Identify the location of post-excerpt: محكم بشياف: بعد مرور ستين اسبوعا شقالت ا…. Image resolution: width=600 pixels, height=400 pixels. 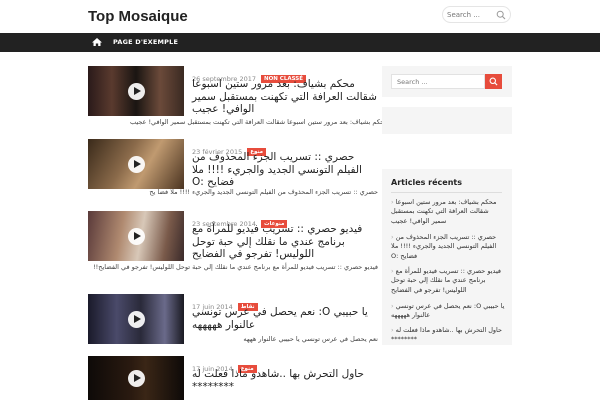
(258, 122).